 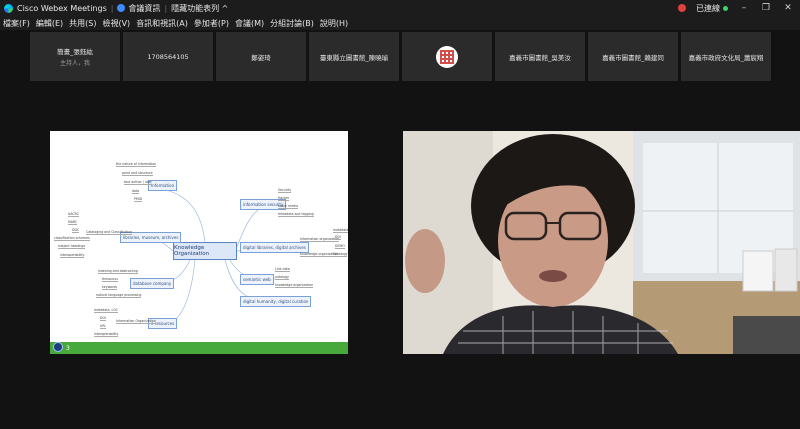 I want to click on participant-tile: 嘉義市圖書館_賴建同, so click(x=633, y=56).